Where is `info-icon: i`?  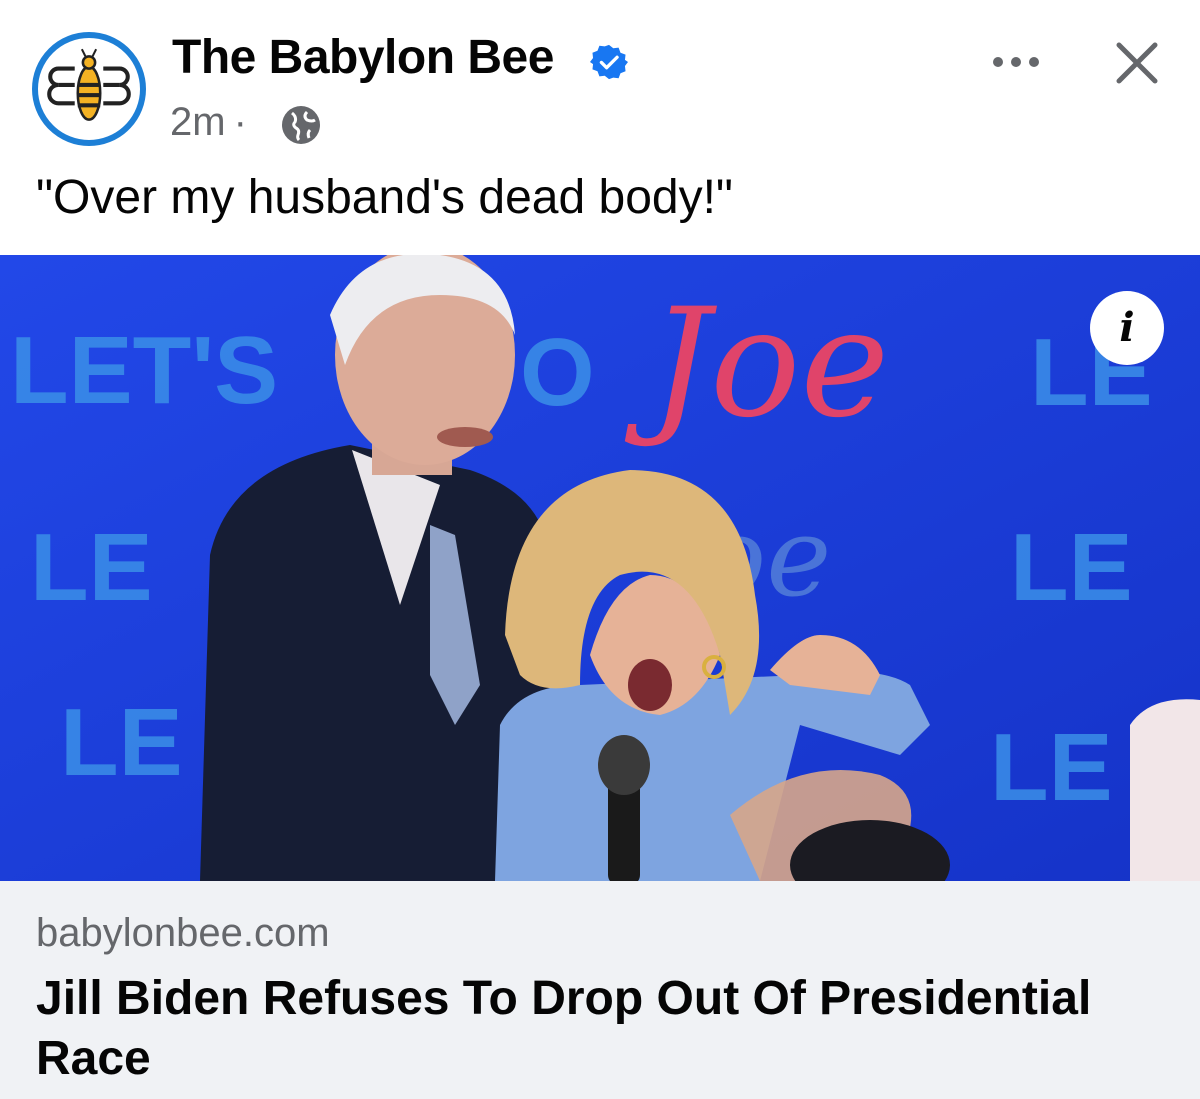 info-icon: i is located at coordinates (1127, 328).